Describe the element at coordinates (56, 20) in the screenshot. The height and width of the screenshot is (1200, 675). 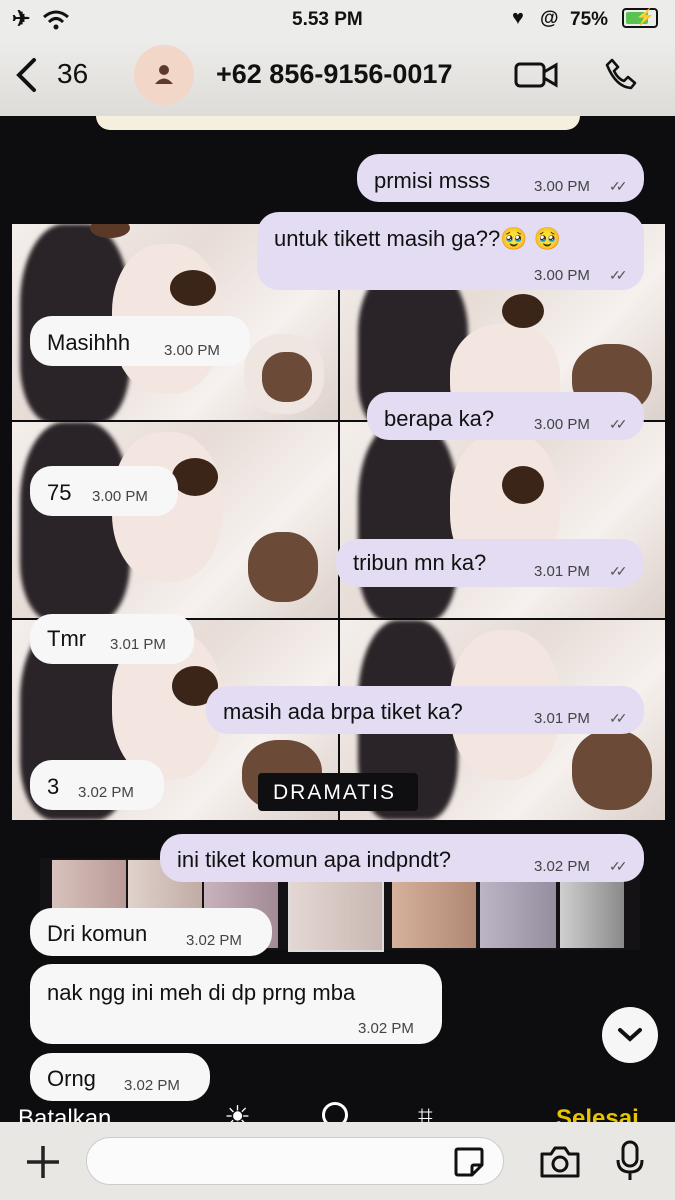
I see `wifi-icon` at that location.